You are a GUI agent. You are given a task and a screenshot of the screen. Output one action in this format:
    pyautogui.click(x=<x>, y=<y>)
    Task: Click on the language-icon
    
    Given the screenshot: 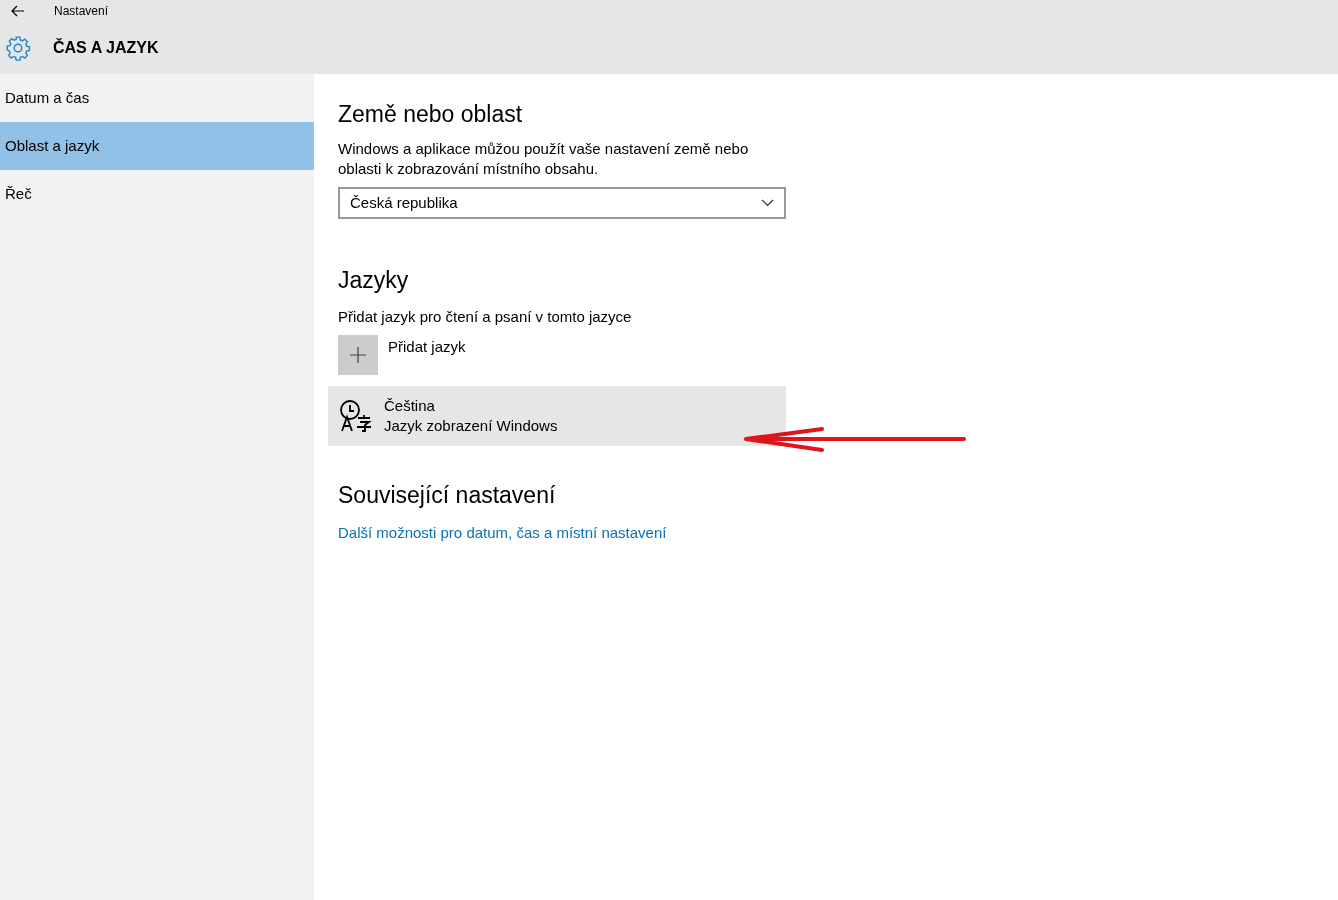 What is the action you would take?
    pyautogui.click(x=356, y=416)
    